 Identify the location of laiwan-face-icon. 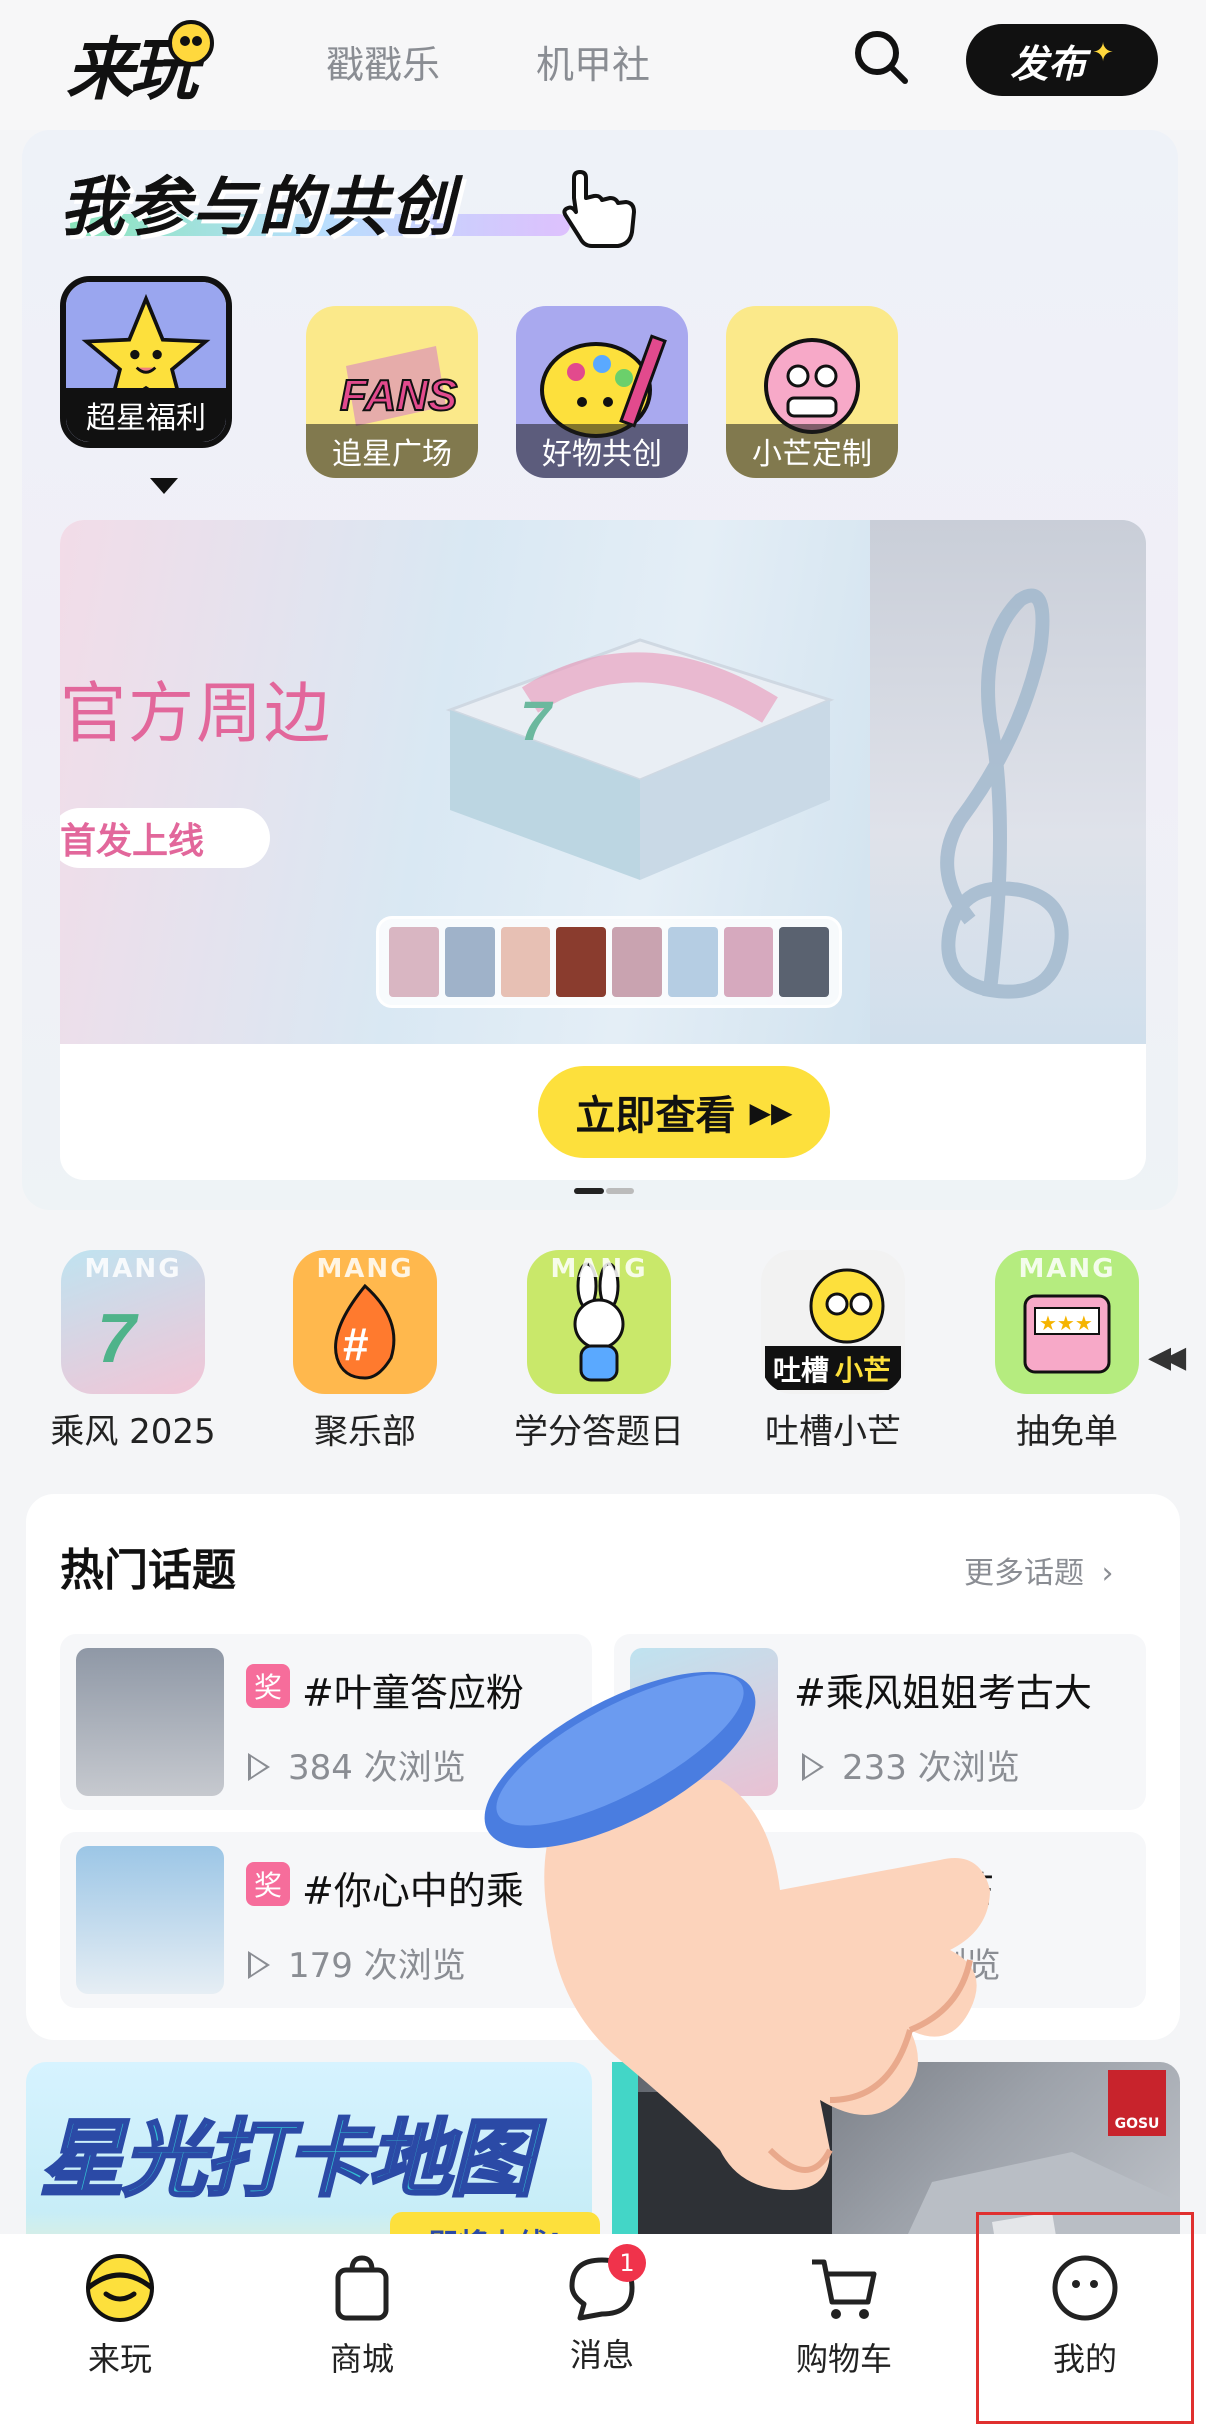
(120, 2288).